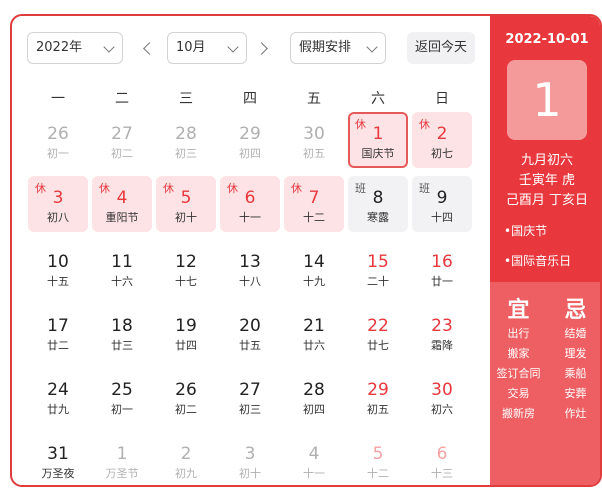  I want to click on prev-month-button, so click(148, 48).